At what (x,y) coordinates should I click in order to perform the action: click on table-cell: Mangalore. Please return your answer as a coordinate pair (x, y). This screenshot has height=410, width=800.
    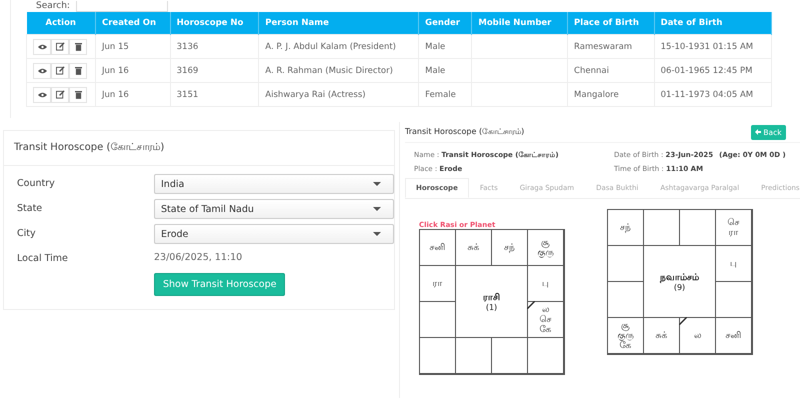
    Looking at the image, I should click on (611, 94).